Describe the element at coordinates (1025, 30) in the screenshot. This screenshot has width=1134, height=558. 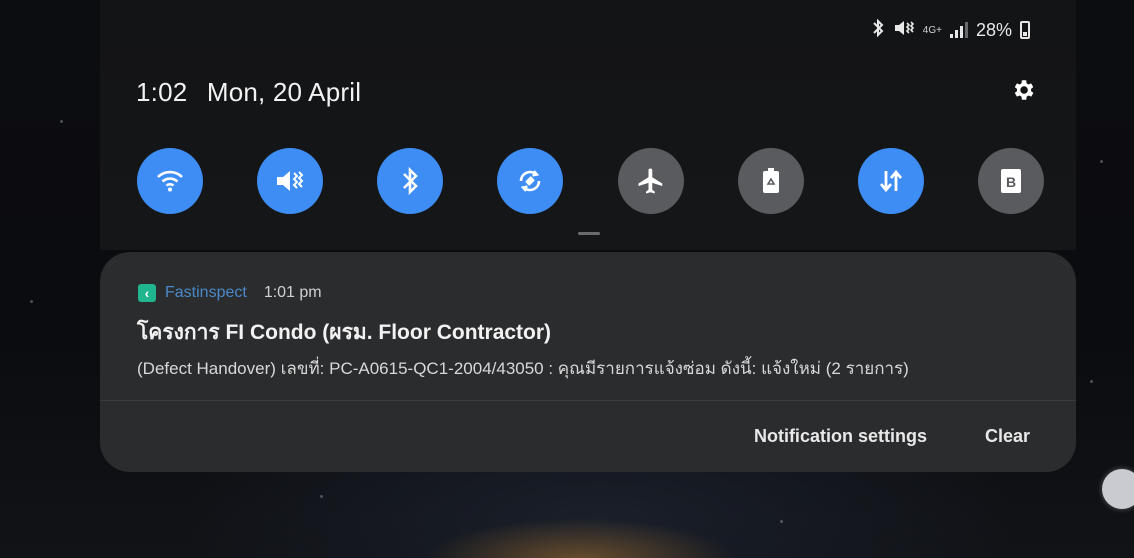
I see `battery-icon` at that location.